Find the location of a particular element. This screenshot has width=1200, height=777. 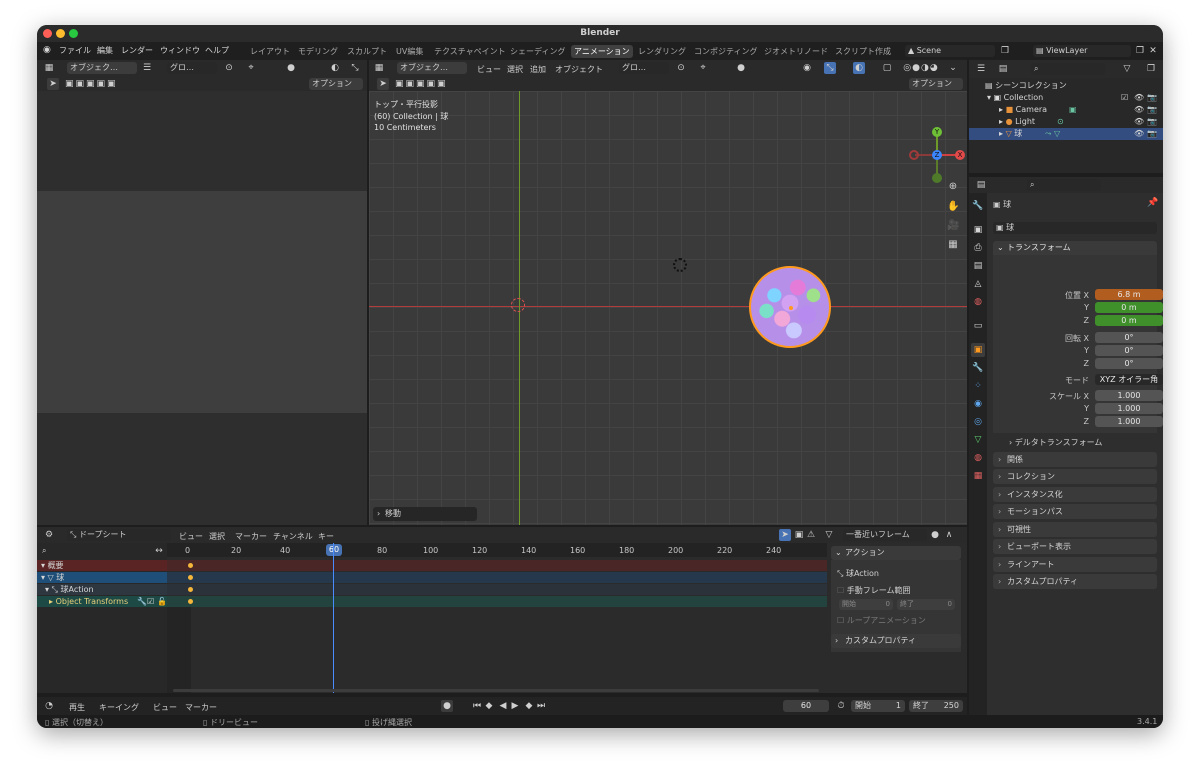

outliner-item-camera: ▸ ■ Camera ▣ 👁 📷 is located at coordinates (1066, 110).